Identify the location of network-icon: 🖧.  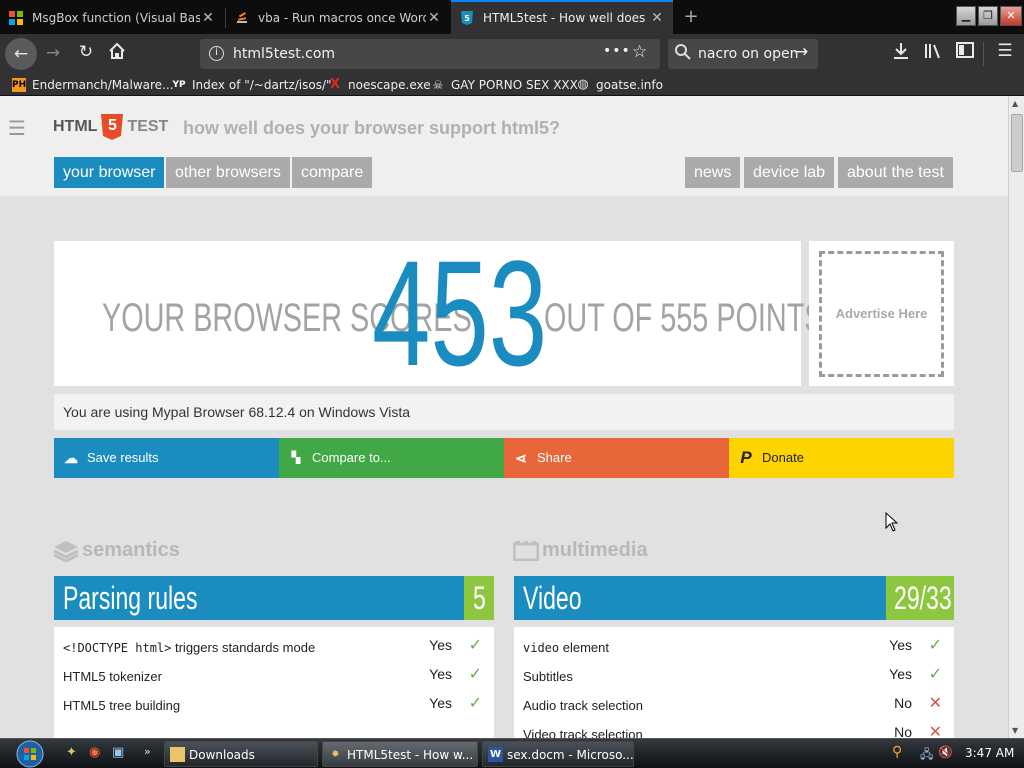
(926, 755).